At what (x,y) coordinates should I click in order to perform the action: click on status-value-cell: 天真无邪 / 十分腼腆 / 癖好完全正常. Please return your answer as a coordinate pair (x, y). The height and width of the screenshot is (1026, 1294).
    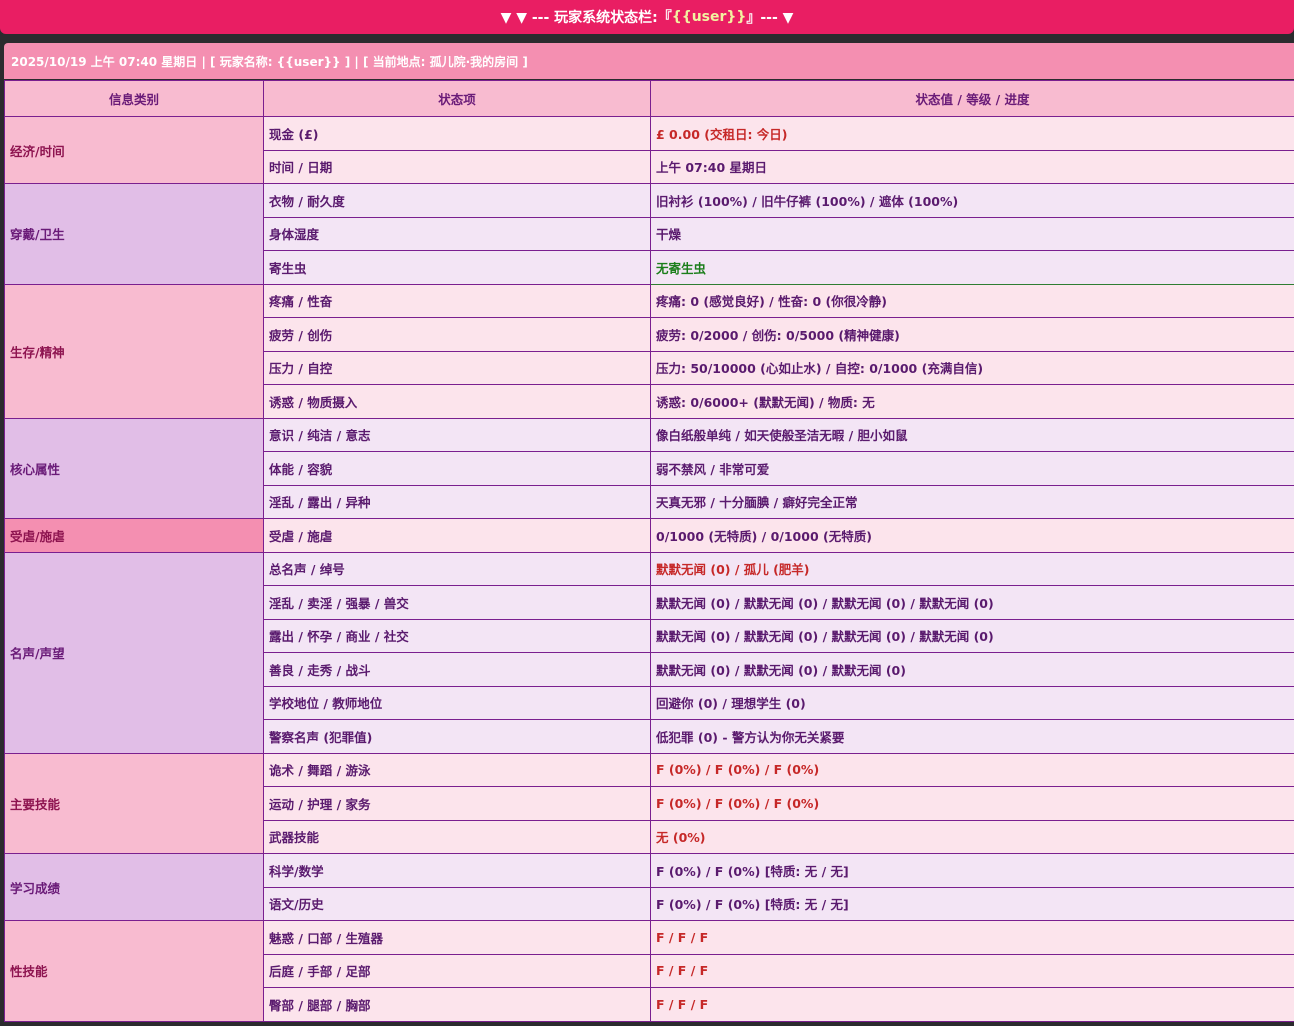
    Looking at the image, I should click on (972, 501).